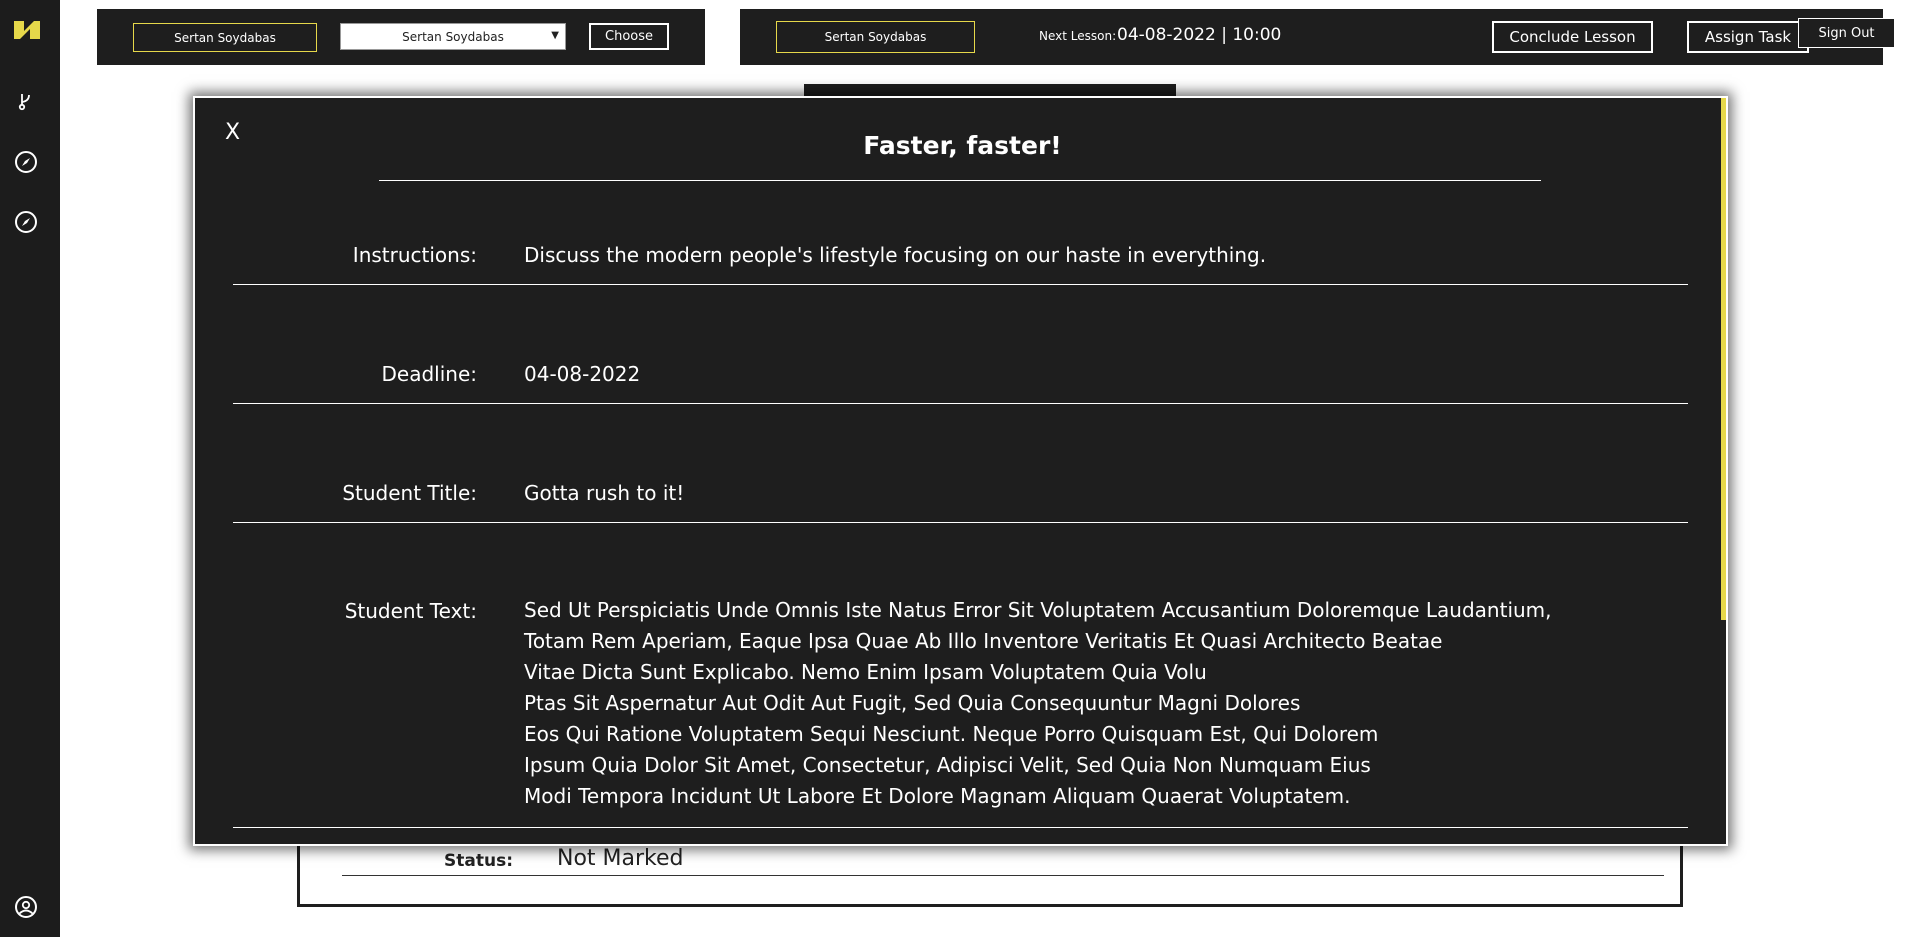 This screenshot has width=1920, height=937. Describe the element at coordinates (1748, 37) in the screenshot. I see `assign-task-button: Assign Task` at that location.